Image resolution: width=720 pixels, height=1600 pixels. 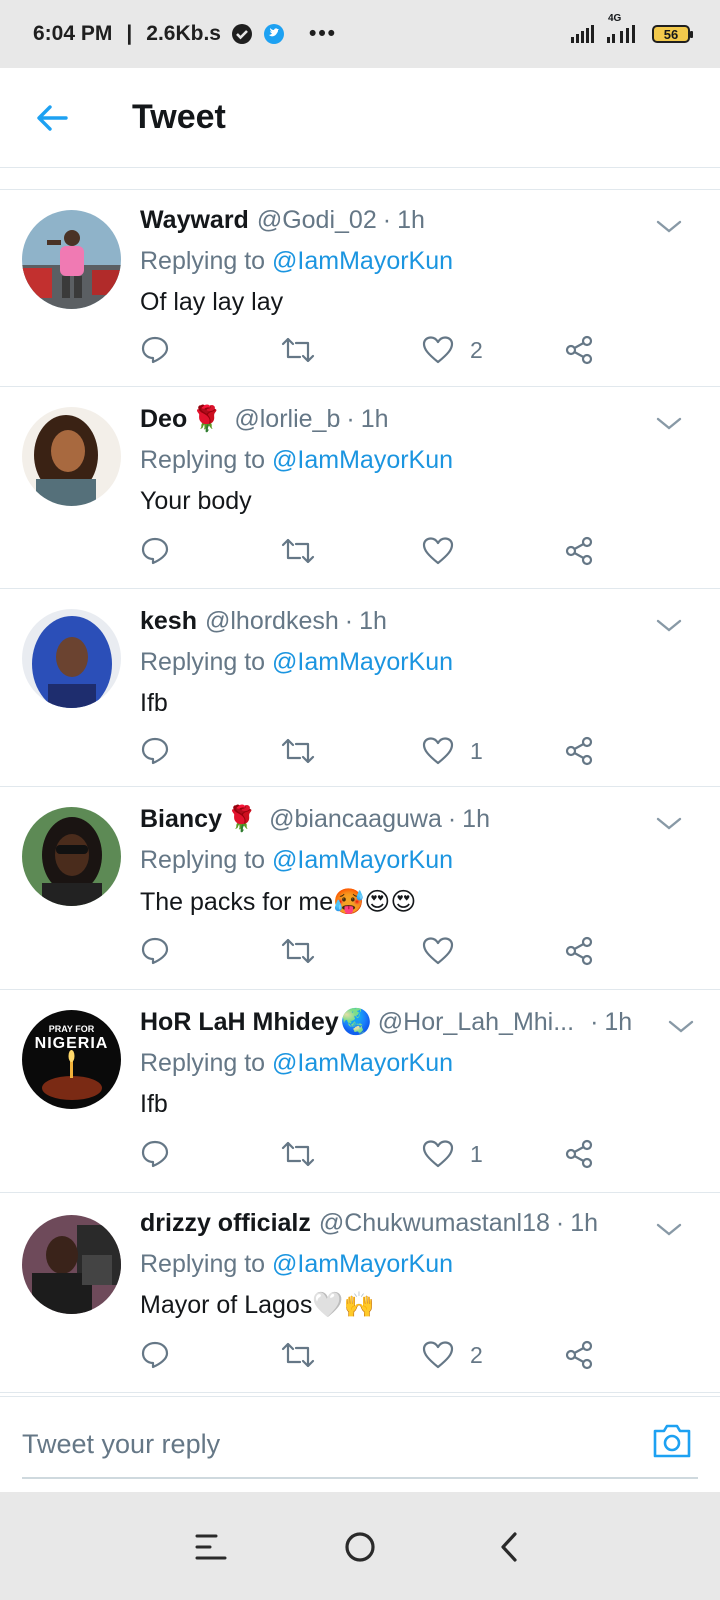 I want to click on back-button, so click(x=52, y=118).